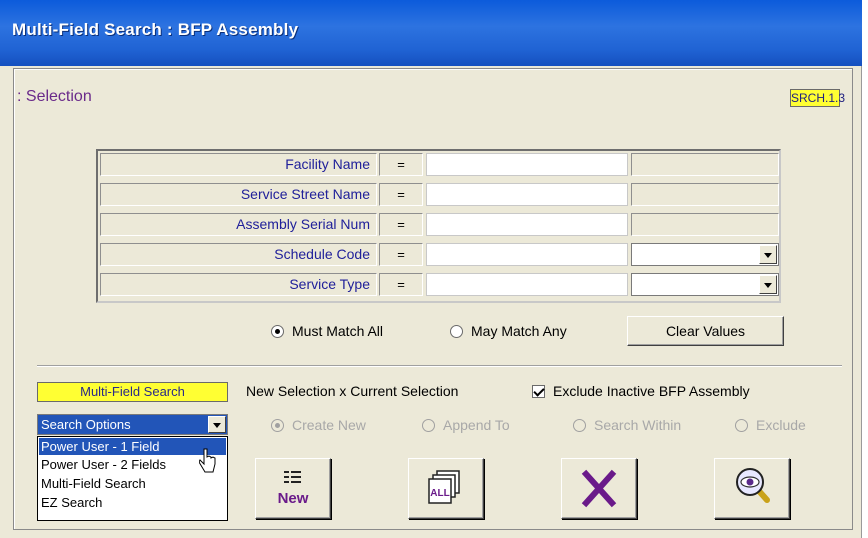  Describe the element at coordinates (439, 493) in the screenshot. I see `all-button-label: ALL` at that location.